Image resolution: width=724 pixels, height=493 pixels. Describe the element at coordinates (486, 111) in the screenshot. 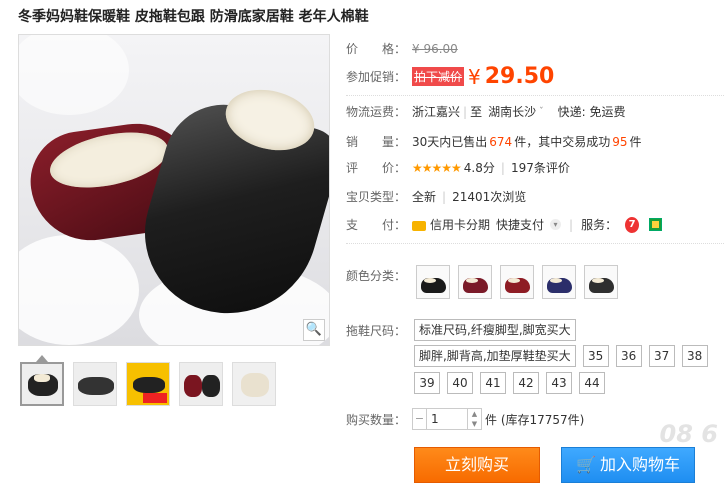

I see `shipping-row: 物流运费： 浙江嘉兴 | 至 湖南长沙 ˇ 快递: 免运费` at that location.